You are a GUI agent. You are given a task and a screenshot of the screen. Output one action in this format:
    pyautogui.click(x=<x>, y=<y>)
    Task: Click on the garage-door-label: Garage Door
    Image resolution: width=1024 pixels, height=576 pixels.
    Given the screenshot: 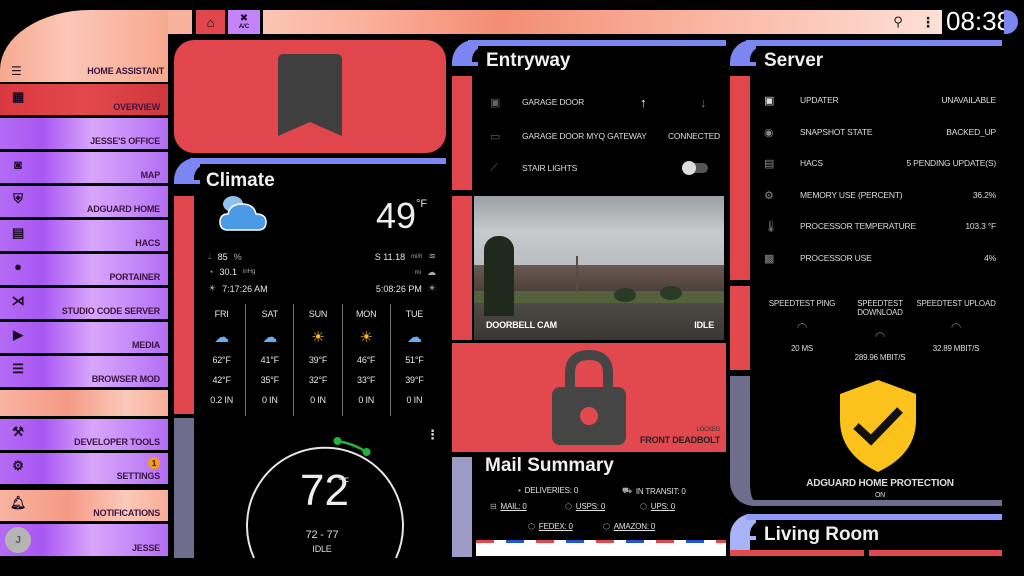 What is the action you would take?
    pyautogui.click(x=553, y=102)
    